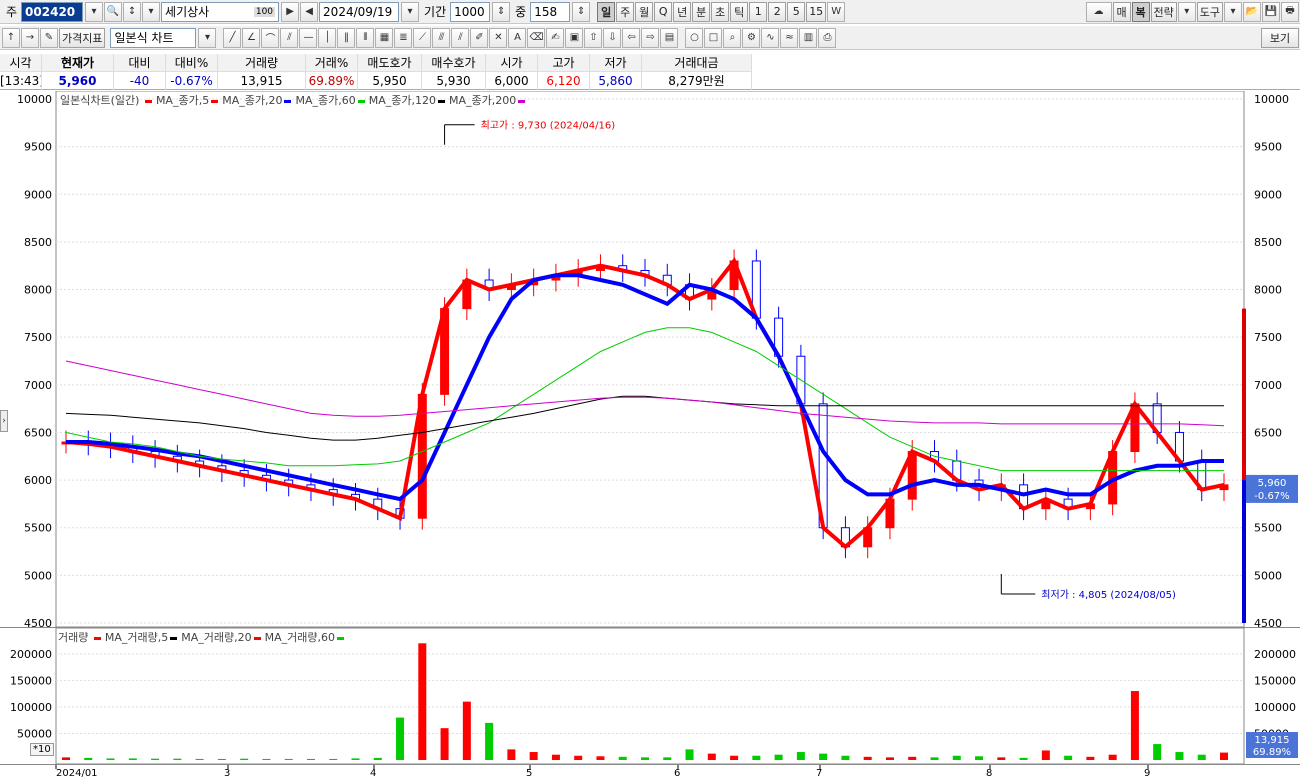  I want to click on buy-button: 매, so click(1121, 11).